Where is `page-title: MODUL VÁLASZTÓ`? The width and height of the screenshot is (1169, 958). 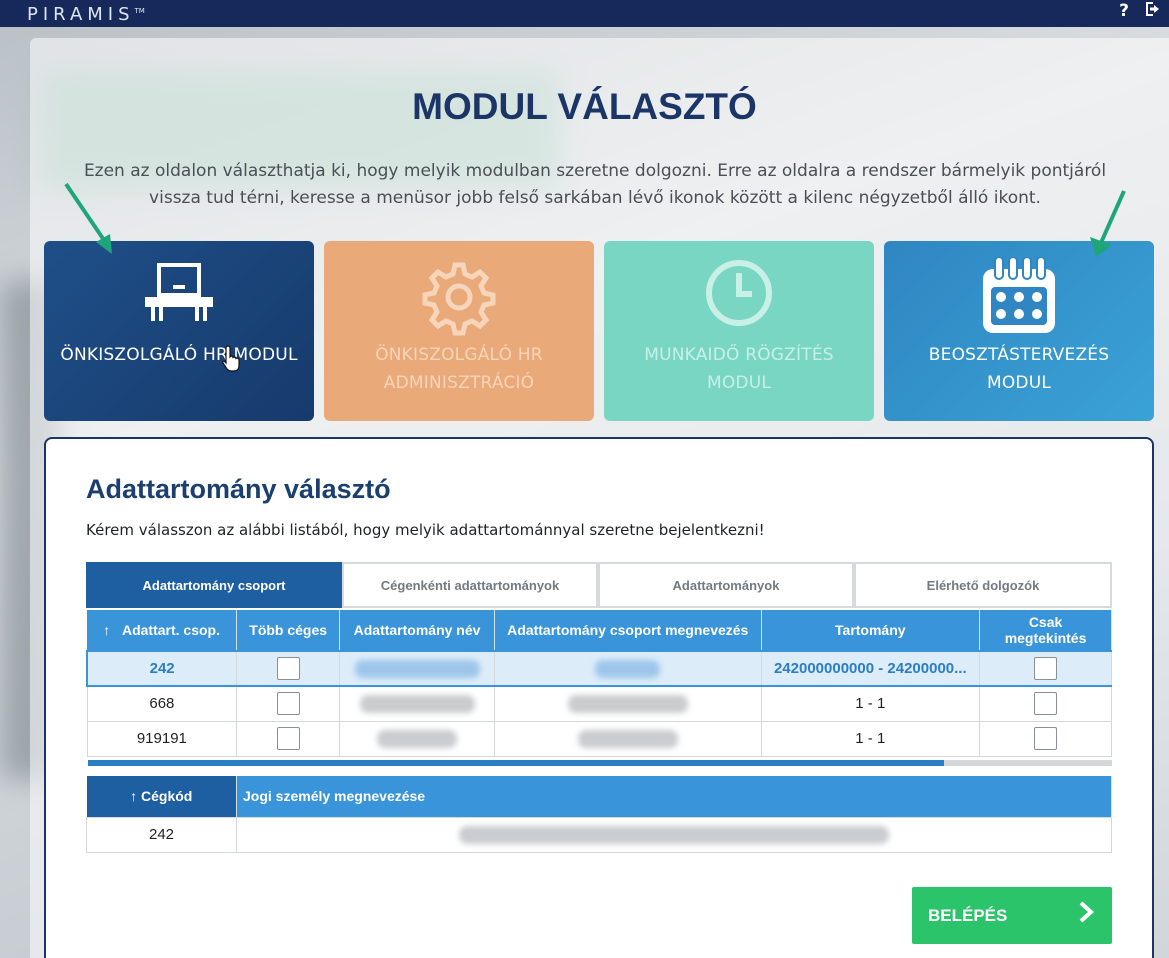
page-title: MODUL VÁLASZTÓ is located at coordinates (584, 106).